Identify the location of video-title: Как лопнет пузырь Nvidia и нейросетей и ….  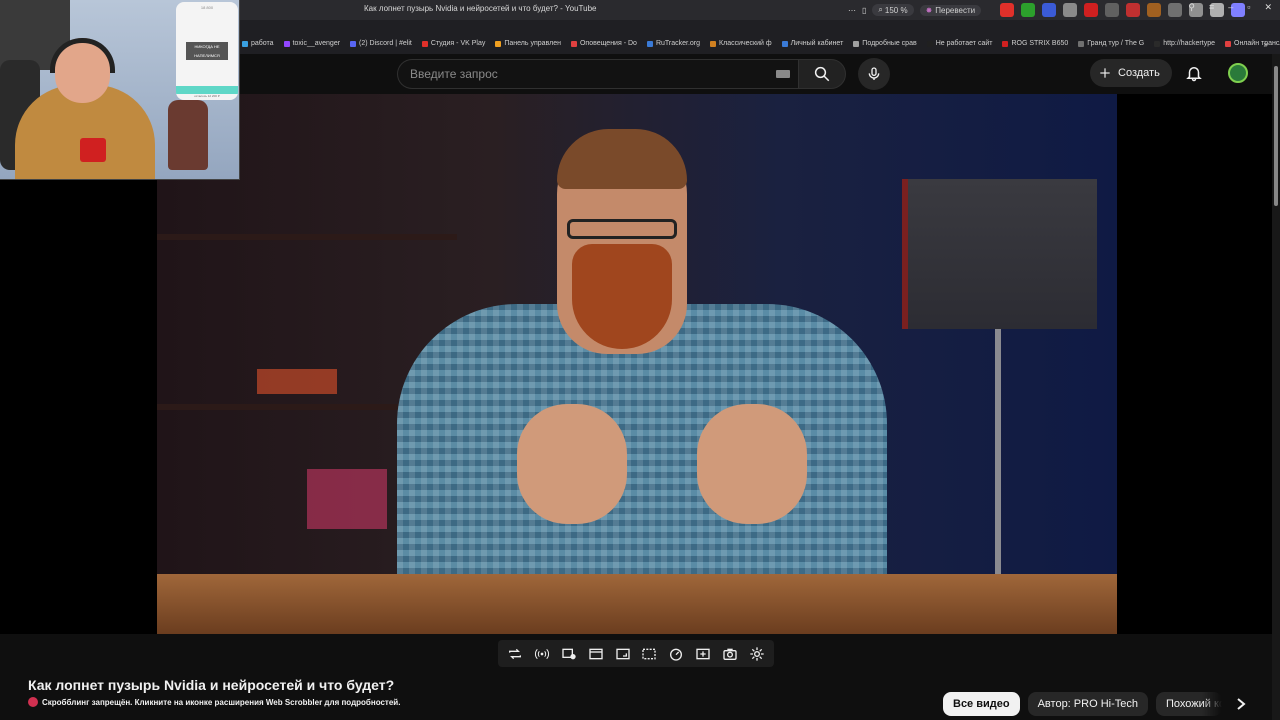
(211, 685).